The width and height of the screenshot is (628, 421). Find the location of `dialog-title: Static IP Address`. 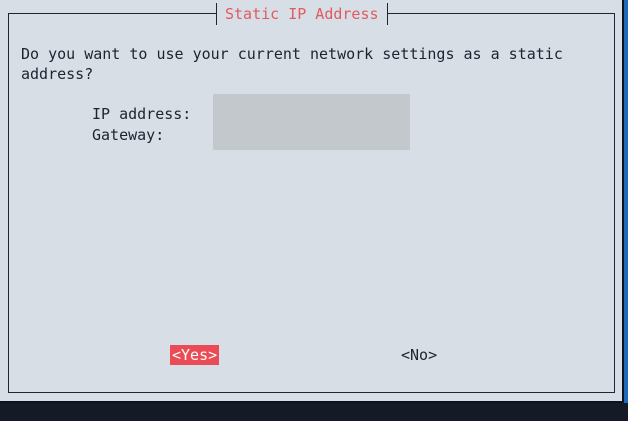

dialog-title: Static IP Address is located at coordinates (302, 13).